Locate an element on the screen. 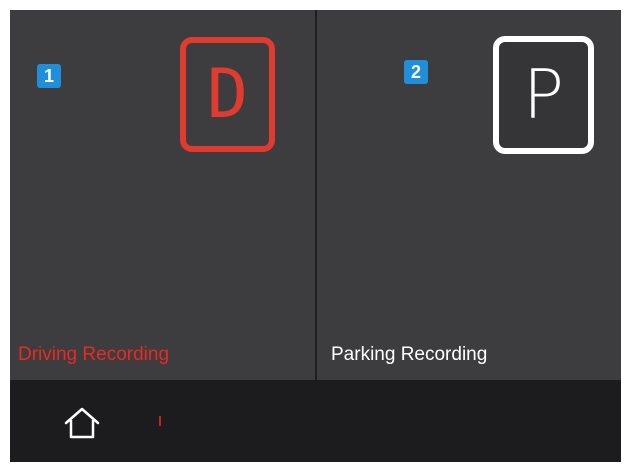 The height and width of the screenshot is (471, 629). mode-letter: P is located at coordinates (543, 95).